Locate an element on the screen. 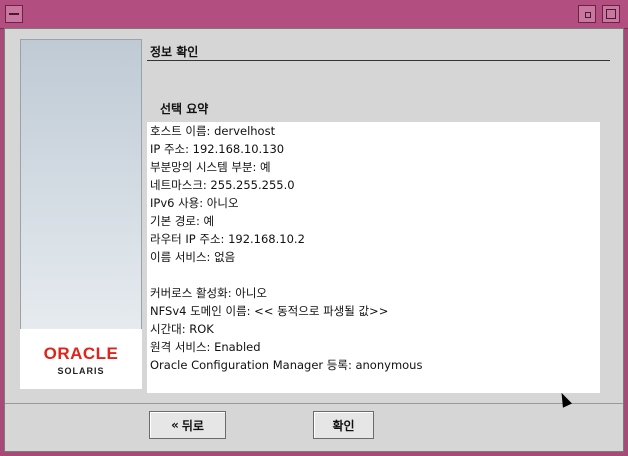  oracle-solaris-logo: ORACLE SOLARIS is located at coordinates (81, 359).